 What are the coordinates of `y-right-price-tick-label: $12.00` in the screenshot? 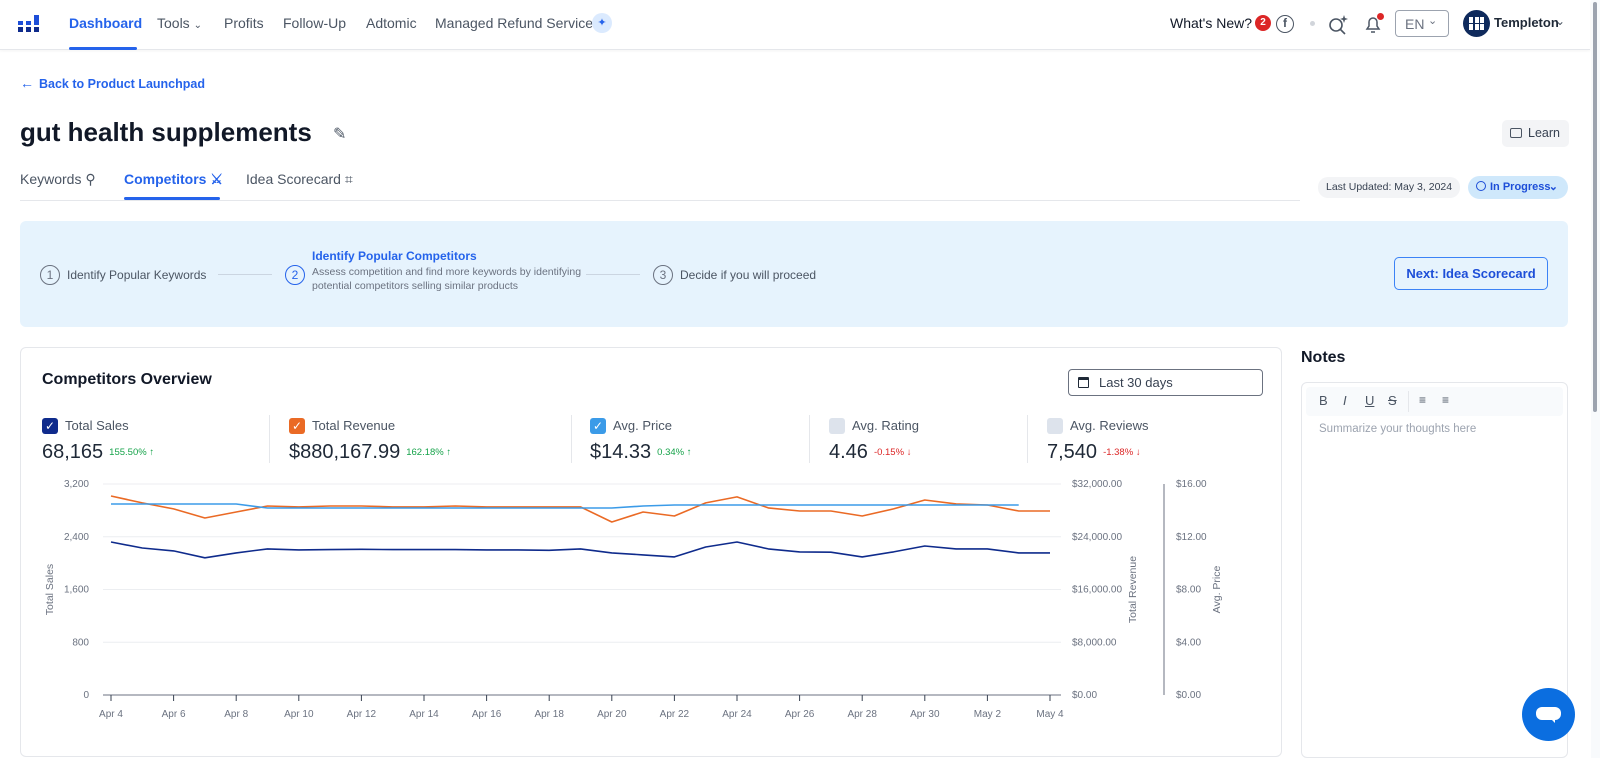 It's located at (1191, 537).